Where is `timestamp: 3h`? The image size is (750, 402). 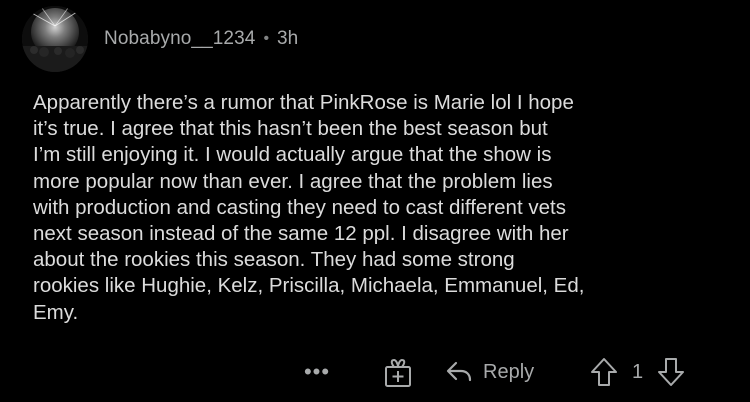 timestamp: 3h is located at coordinates (288, 38).